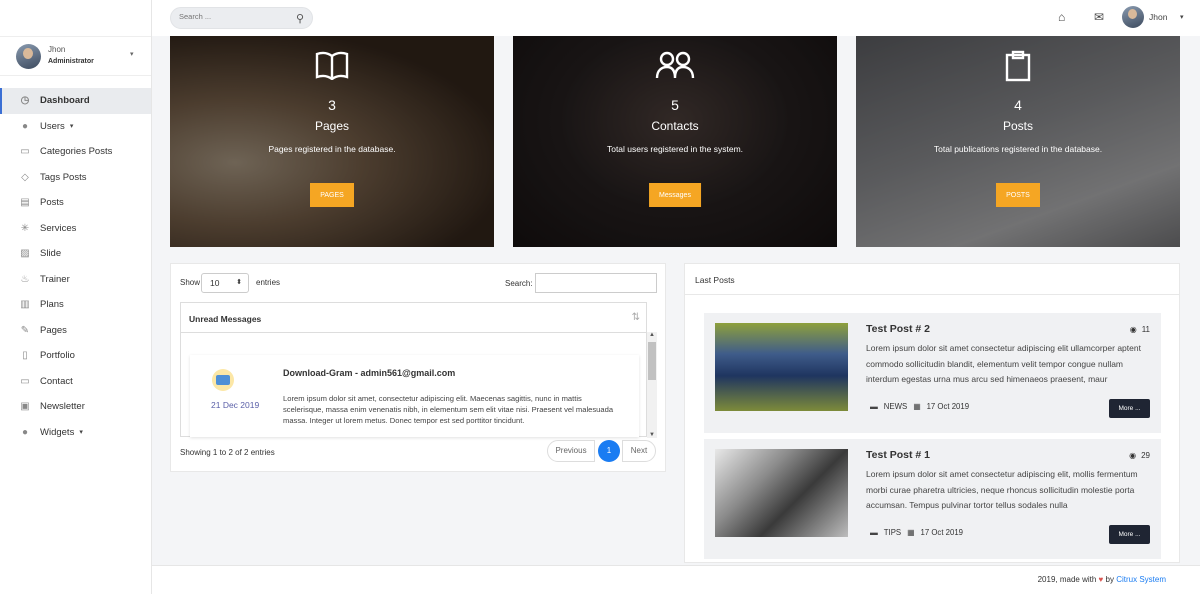  I want to click on footer-by: by, so click(1109, 579).